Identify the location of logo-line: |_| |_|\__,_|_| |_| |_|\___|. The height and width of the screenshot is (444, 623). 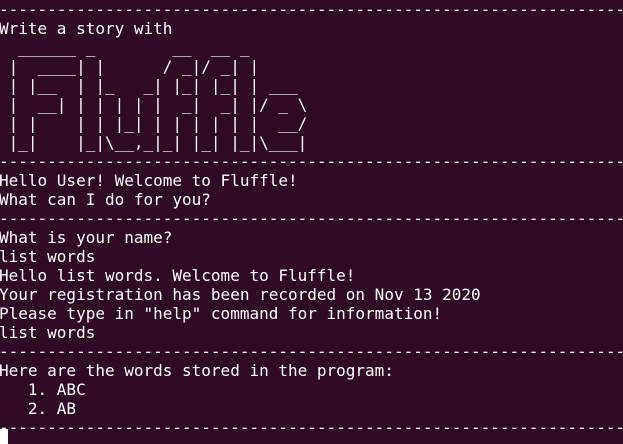
(154, 142).